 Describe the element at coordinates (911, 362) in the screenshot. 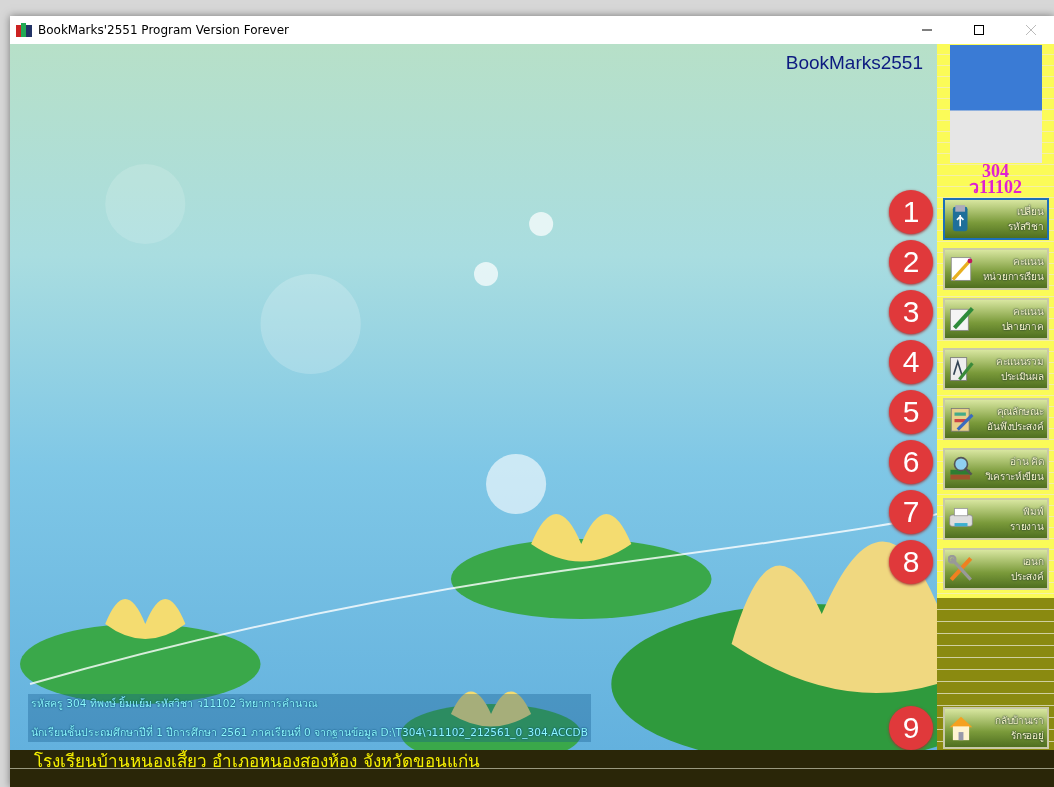

I see `step-number: 4` at that location.